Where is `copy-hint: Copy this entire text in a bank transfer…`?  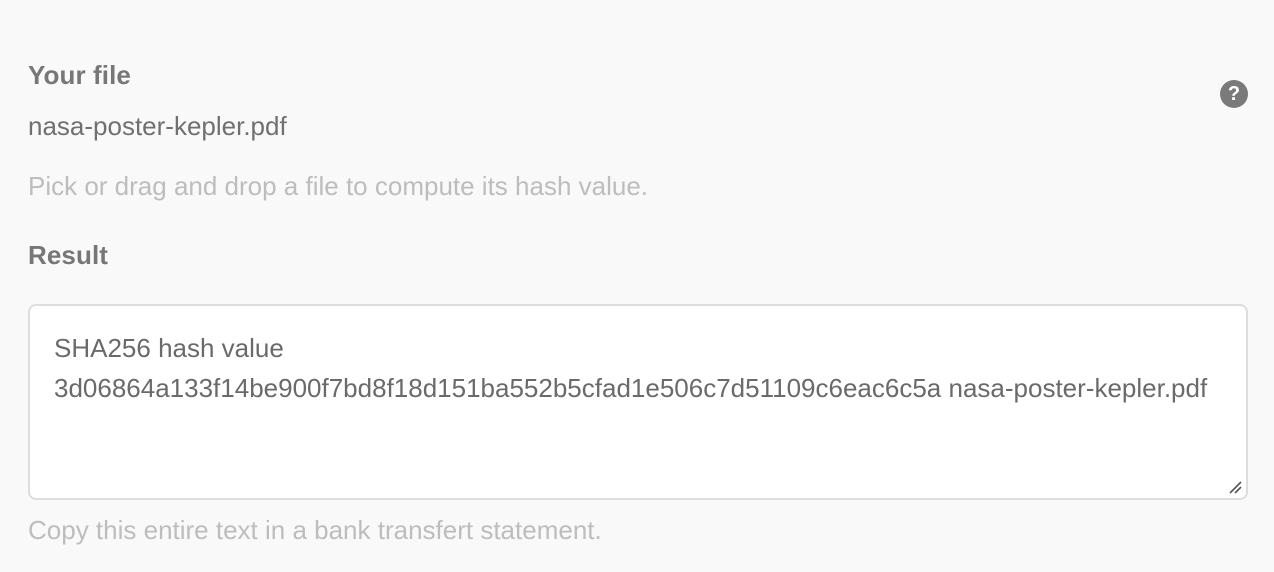 copy-hint: Copy this entire text in a bank transfer… is located at coordinates (315, 530).